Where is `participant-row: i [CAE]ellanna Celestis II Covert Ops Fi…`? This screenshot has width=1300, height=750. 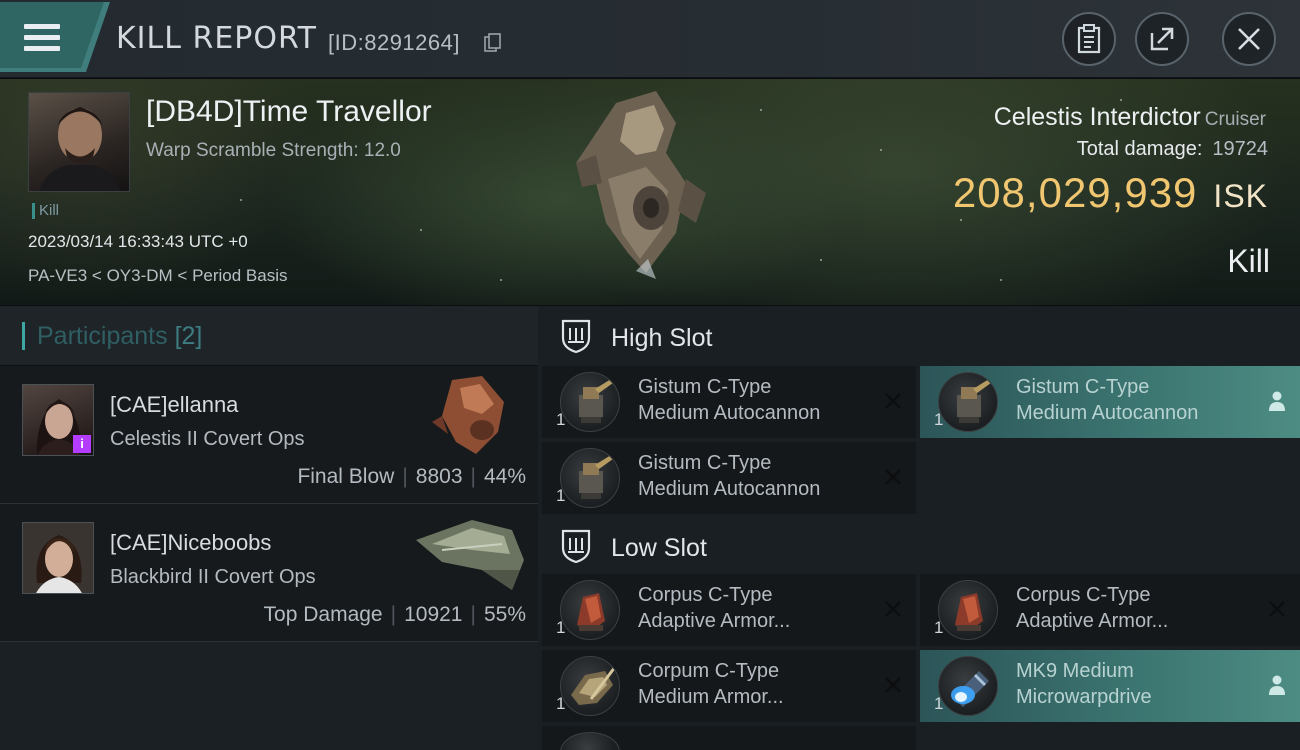 participant-row: i [CAE]ellanna Celestis II Covert Ops Fi… is located at coordinates (269, 435).